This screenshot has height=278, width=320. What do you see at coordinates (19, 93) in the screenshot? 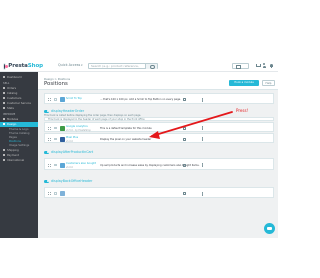
I see `sidebar-item-catalog: Catalog` at bounding box center [19, 93].